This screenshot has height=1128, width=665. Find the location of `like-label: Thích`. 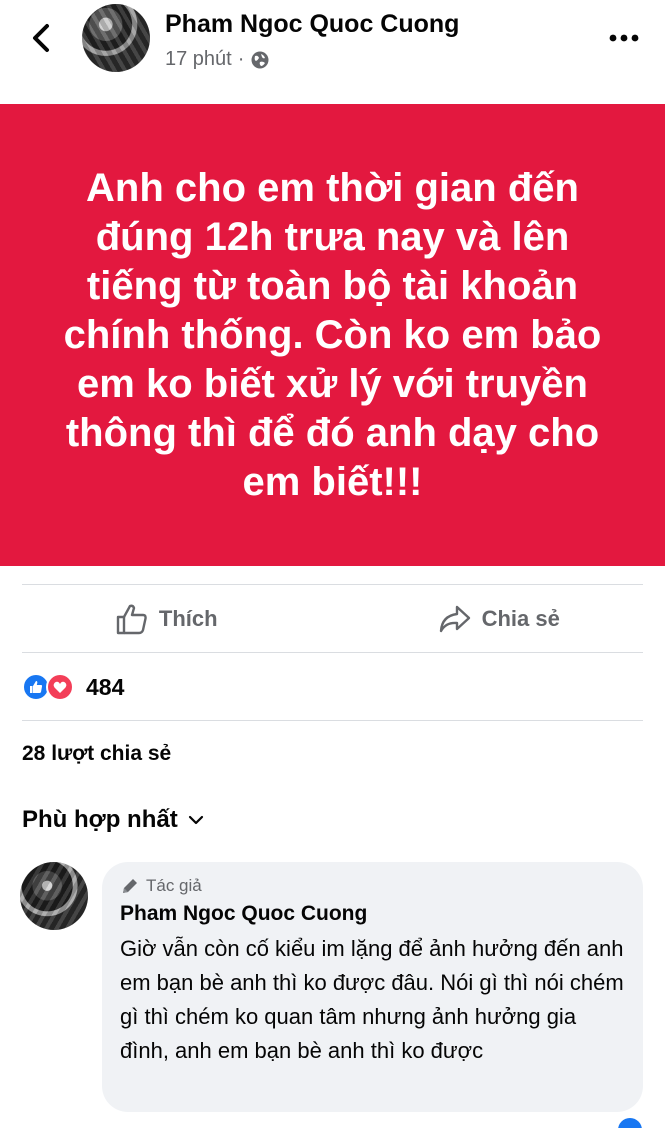

like-label: Thích is located at coordinates (188, 618).